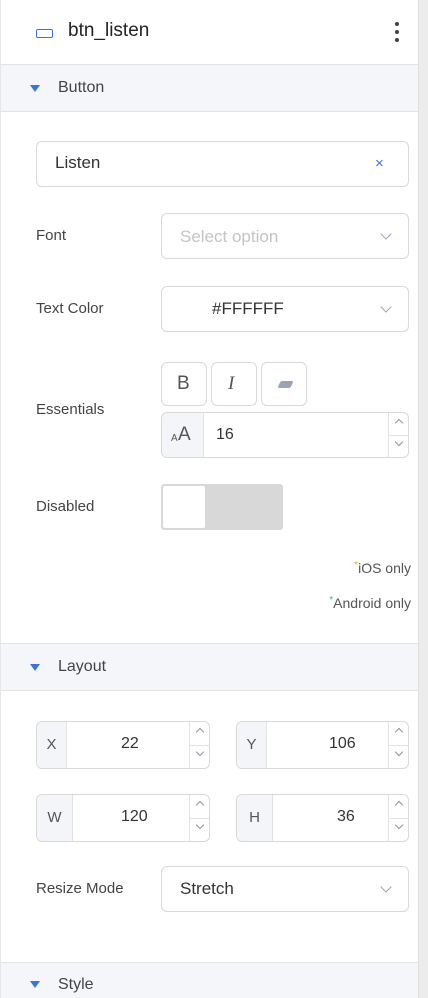 This screenshot has width=428, height=998. I want to click on w-stepper, so click(199, 818).